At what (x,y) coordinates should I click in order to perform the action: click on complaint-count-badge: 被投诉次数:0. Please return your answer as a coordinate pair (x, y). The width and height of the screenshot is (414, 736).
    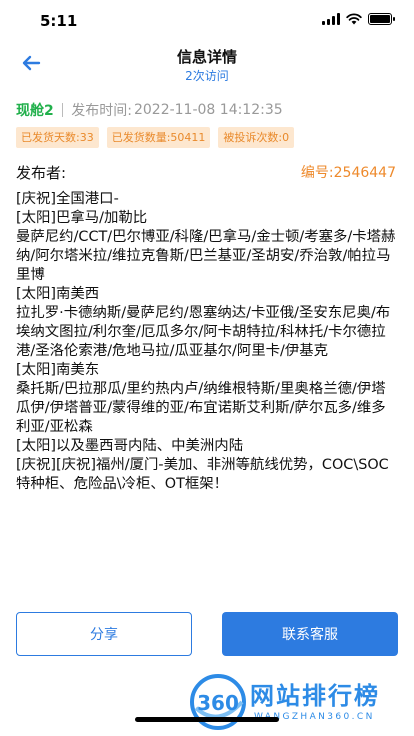
    Looking at the image, I should click on (256, 137).